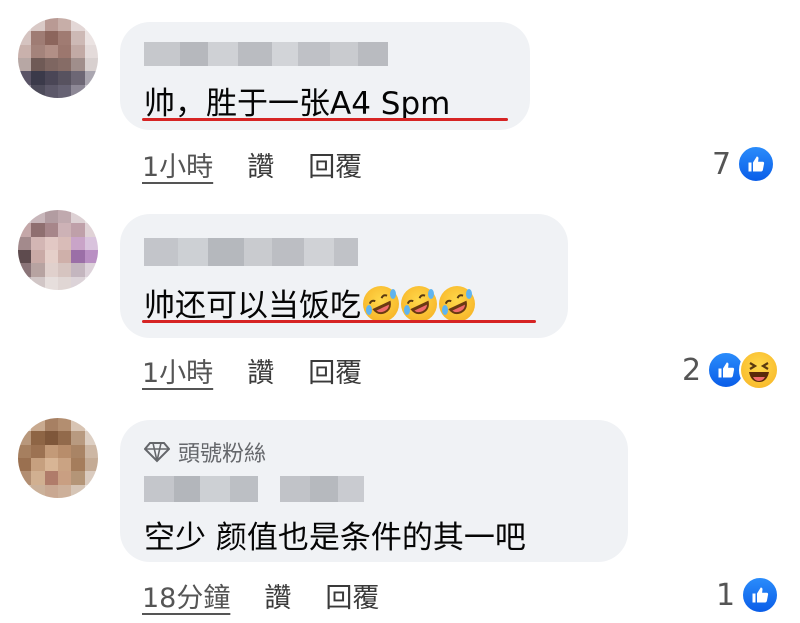  I want to click on top-fan-badge: 頭號粉絲, so click(205, 452).